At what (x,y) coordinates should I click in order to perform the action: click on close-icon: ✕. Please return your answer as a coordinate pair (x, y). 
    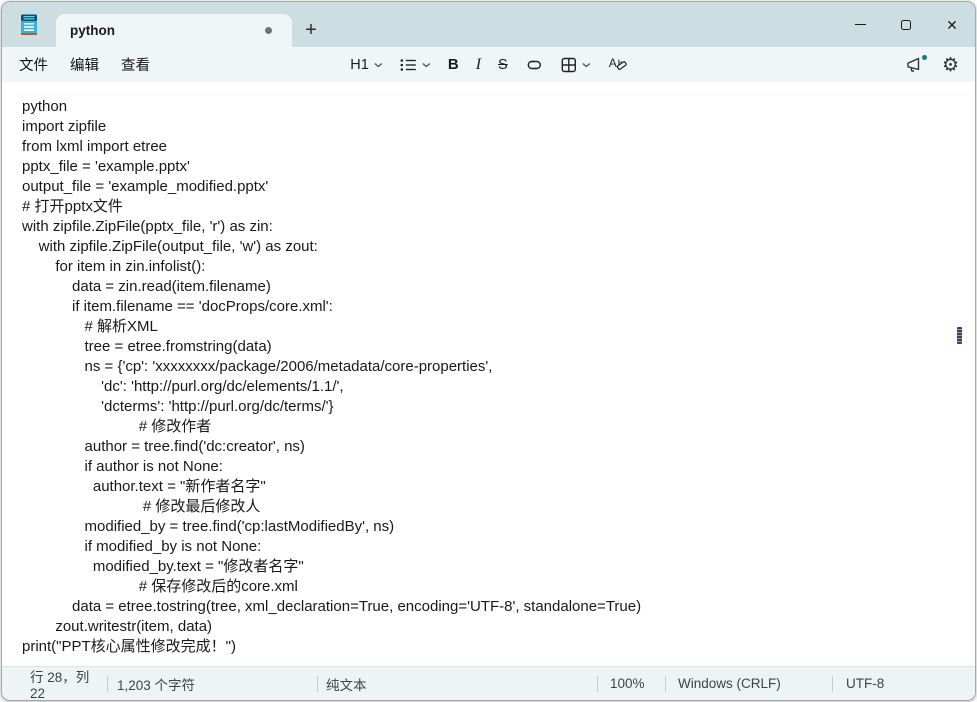
    Looking at the image, I should click on (952, 24).